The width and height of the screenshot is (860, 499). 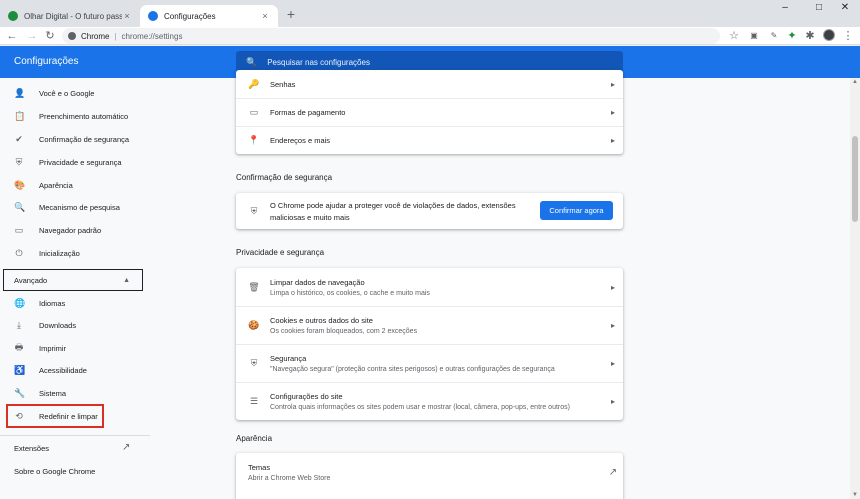 What do you see at coordinates (283, 84) in the screenshot?
I see `row-title: Senhas` at bounding box center [283, 84].